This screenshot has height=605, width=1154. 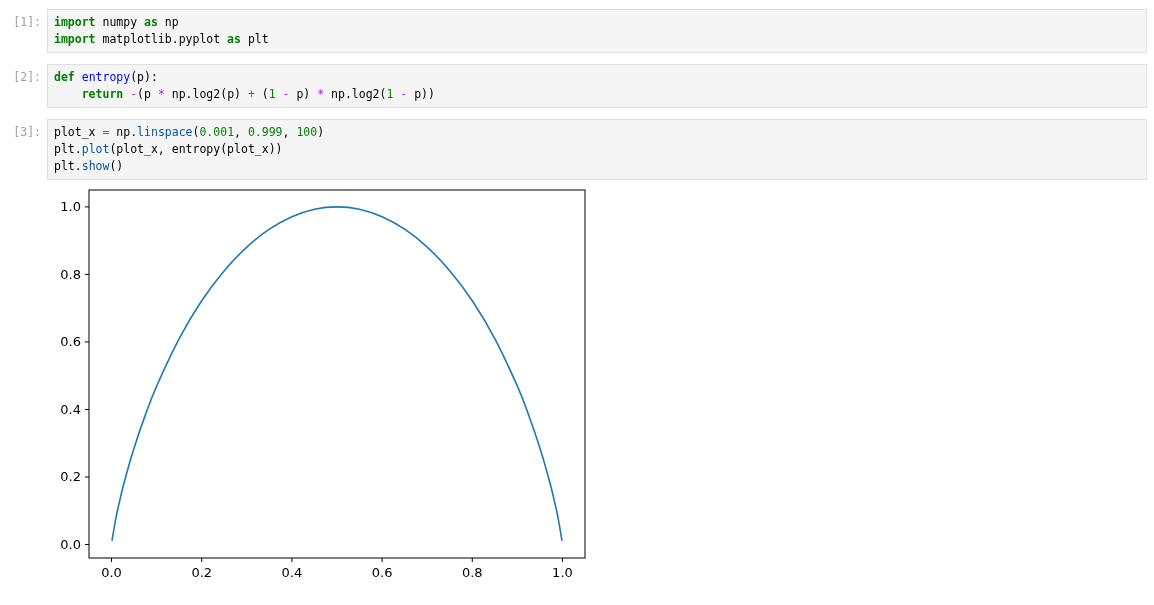 What do you see at coordinates (597, 86) in the screenshot?
I see `code-editor: def entropy(p): return -(p * np.log2(p) + (1 - p) * np.log2(1 - p))` at bounding box center [597, 86].